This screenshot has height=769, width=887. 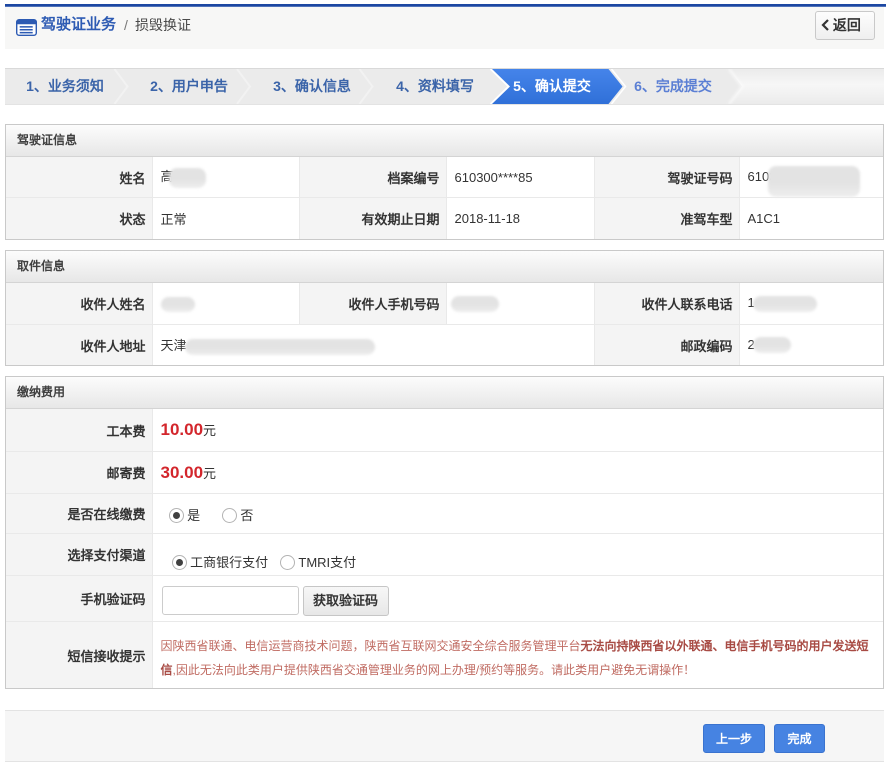 I want to click on svg-text: 3、确认信息, so click(x=312, y=86).